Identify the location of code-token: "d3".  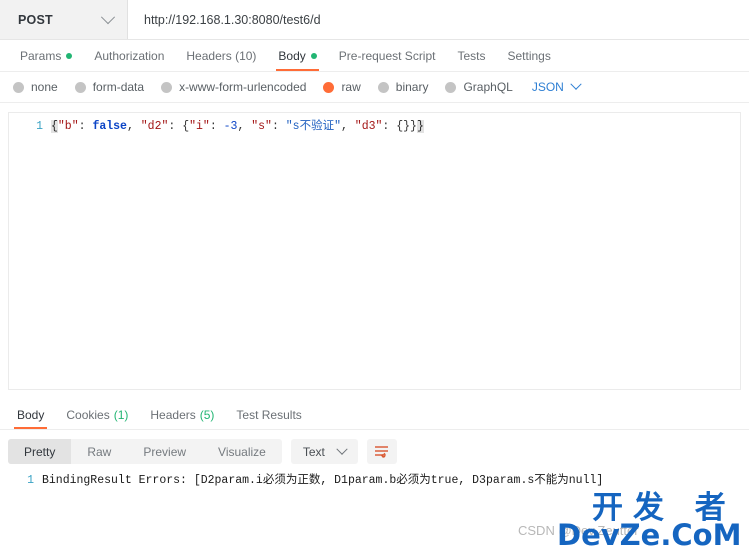
(368, 126).